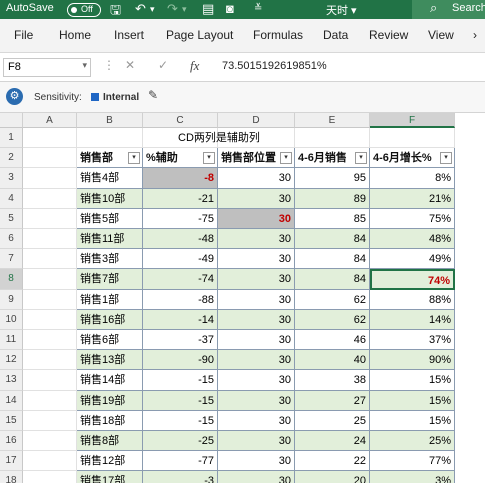 The height and width of the screenshot is (483, 485). Describe the element at coordinates (332, 158) in the screenshot. I see `table-header: 4-6月销售 ▾` at that location.